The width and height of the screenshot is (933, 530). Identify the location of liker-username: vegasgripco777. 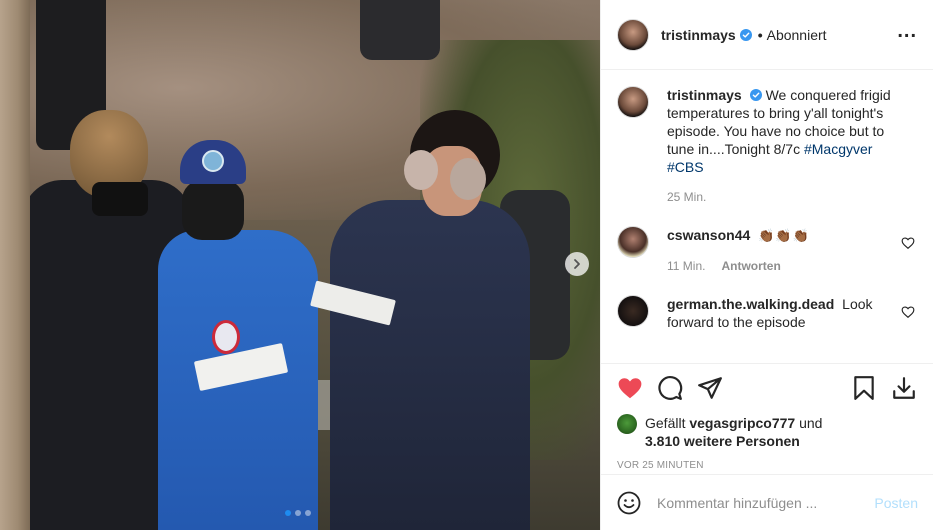
(742, 423).